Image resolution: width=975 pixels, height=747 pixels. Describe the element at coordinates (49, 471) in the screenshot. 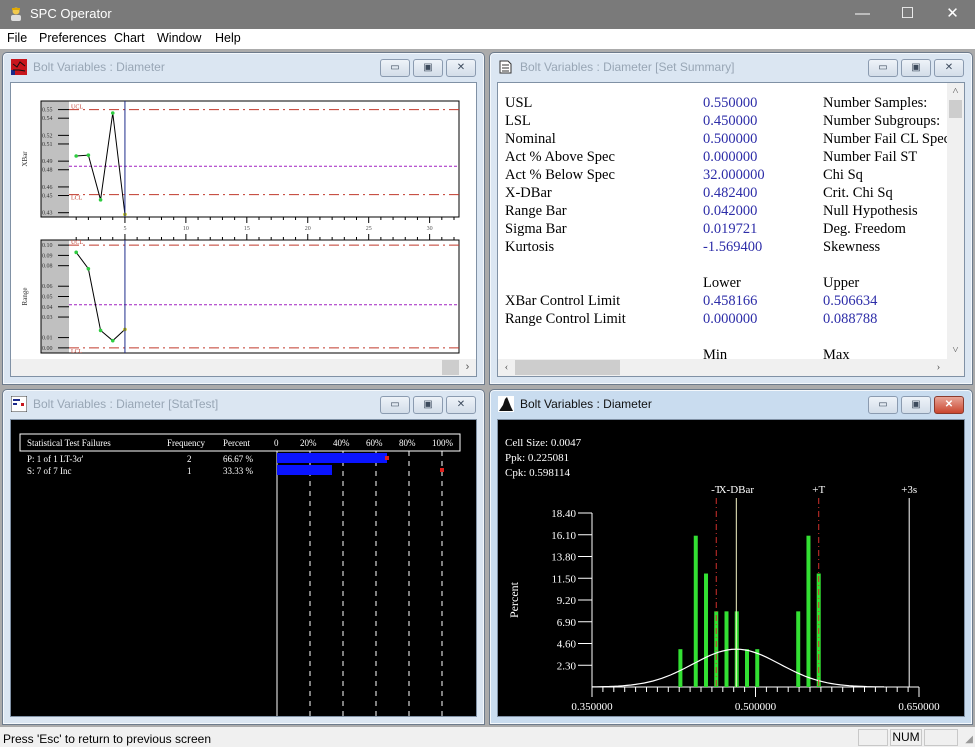

I see `stat-row-name: S: 7 of 7 Inc` at that location.